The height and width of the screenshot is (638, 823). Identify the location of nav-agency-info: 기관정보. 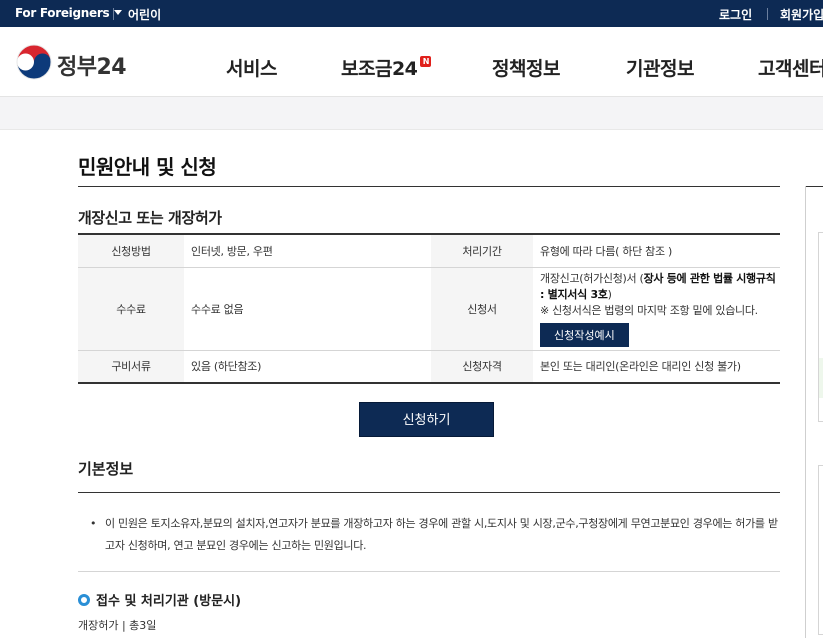
(660, 67).